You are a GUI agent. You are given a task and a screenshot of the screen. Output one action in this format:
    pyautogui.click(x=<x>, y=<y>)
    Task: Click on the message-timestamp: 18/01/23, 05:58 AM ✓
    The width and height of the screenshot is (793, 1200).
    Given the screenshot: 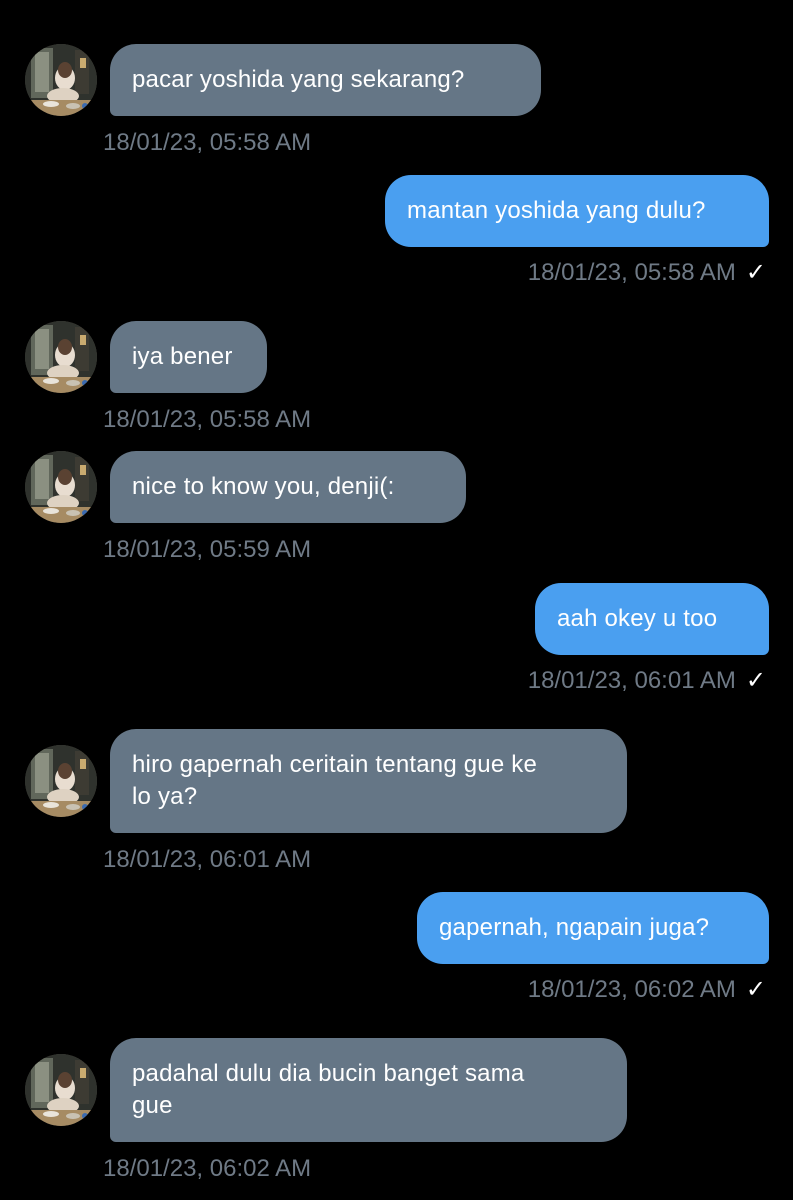 What is the action you would take?
    pyautogui.click(x=647, y=273)
    